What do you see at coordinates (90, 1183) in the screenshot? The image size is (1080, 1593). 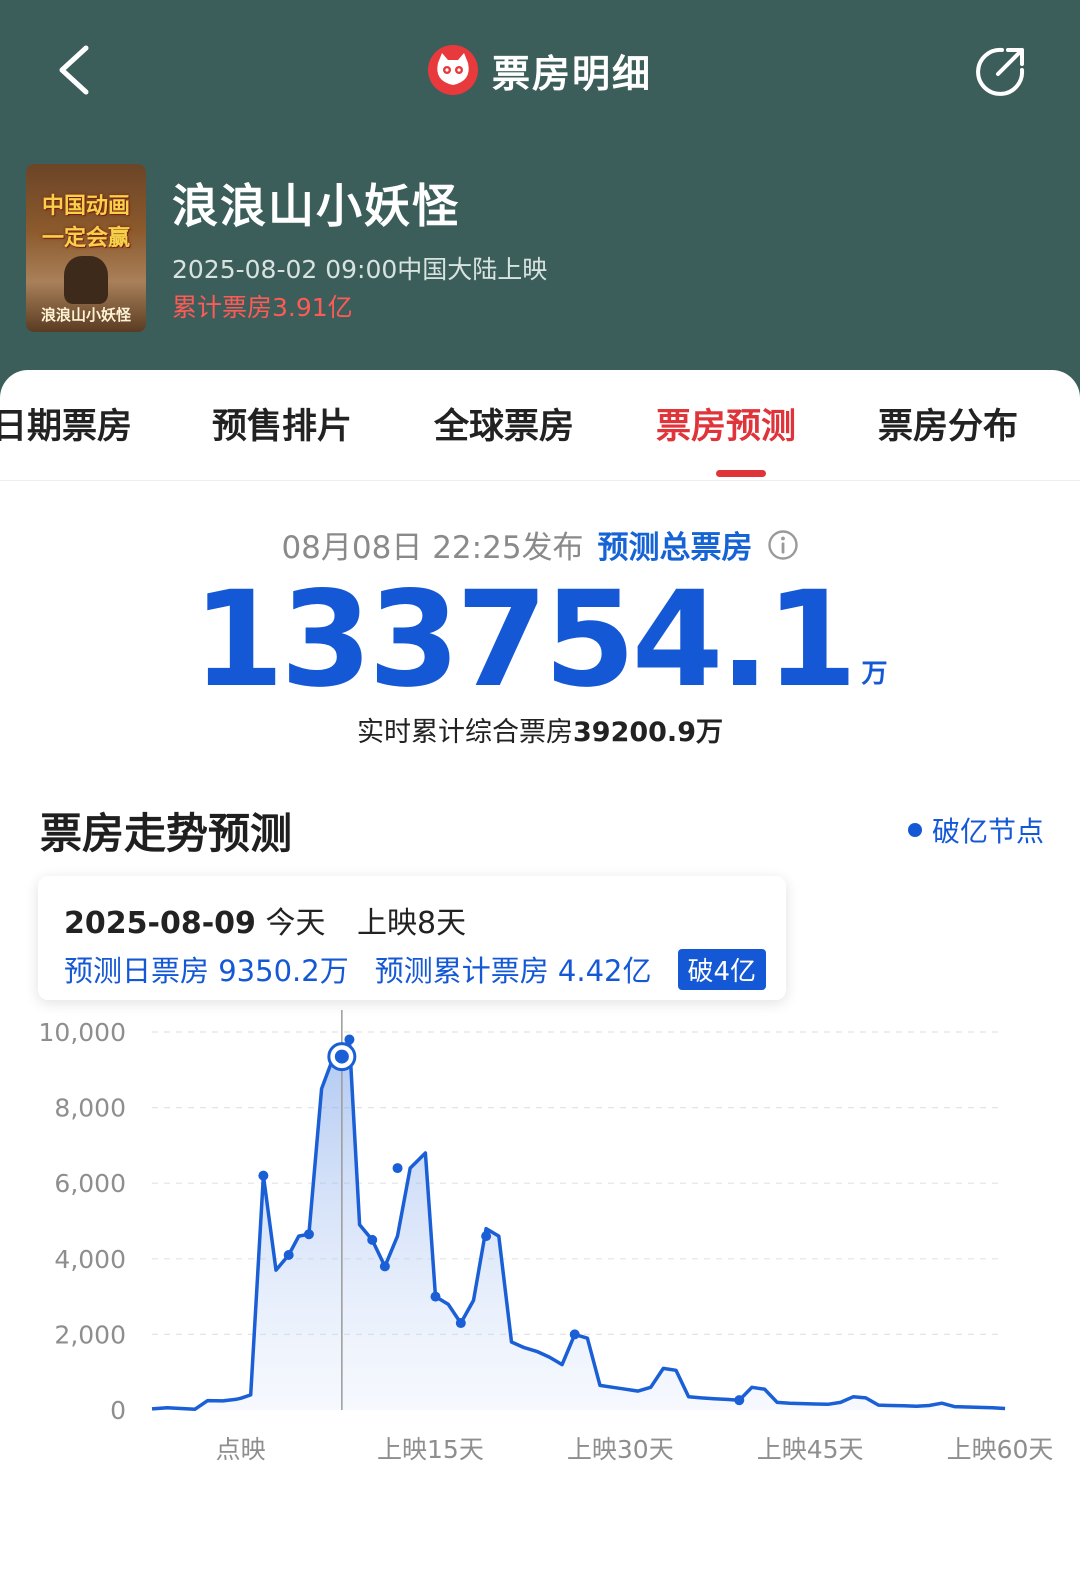 I see `y-tick-label: 6,000` at bounding box center [90, 1183].